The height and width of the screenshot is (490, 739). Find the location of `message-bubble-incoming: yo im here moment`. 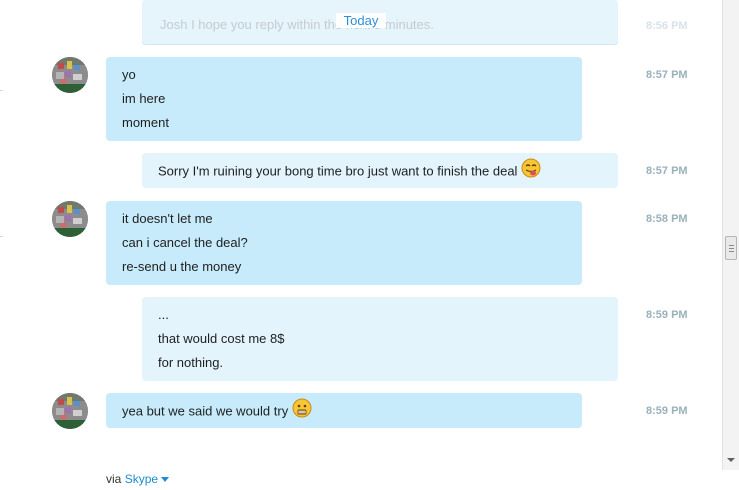

message-bubble-incoming: yo im here moment is located at coordinates (344, 99).